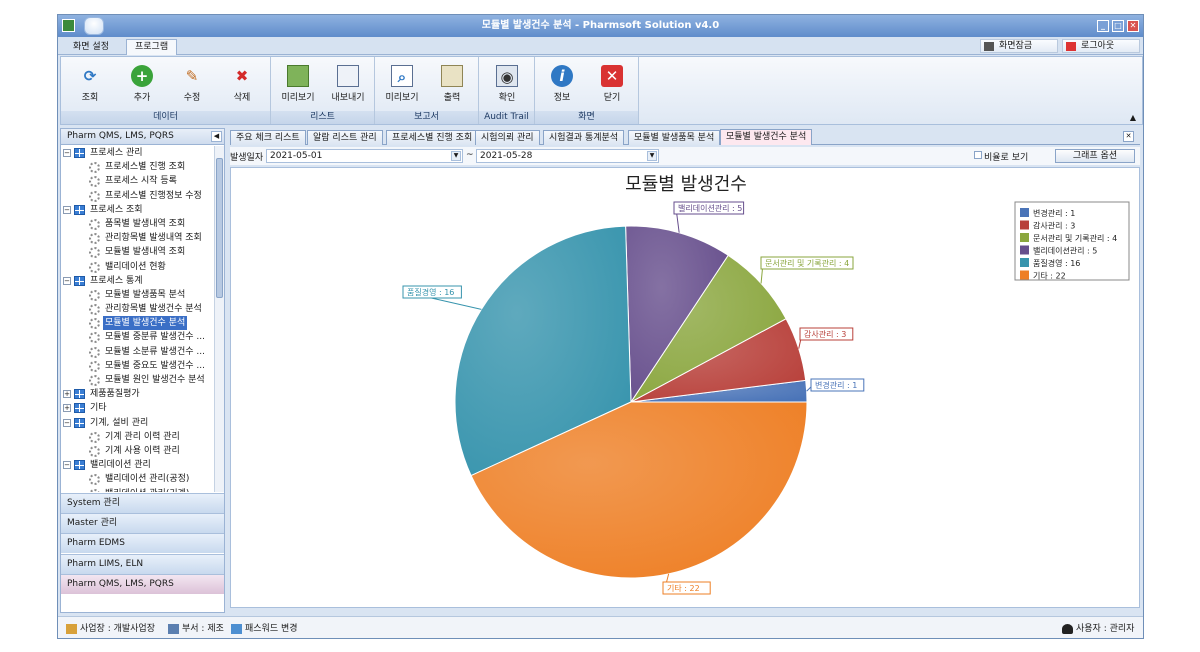  I want to click on tree-folder: − 프로세스 관리, so click(137, 153).